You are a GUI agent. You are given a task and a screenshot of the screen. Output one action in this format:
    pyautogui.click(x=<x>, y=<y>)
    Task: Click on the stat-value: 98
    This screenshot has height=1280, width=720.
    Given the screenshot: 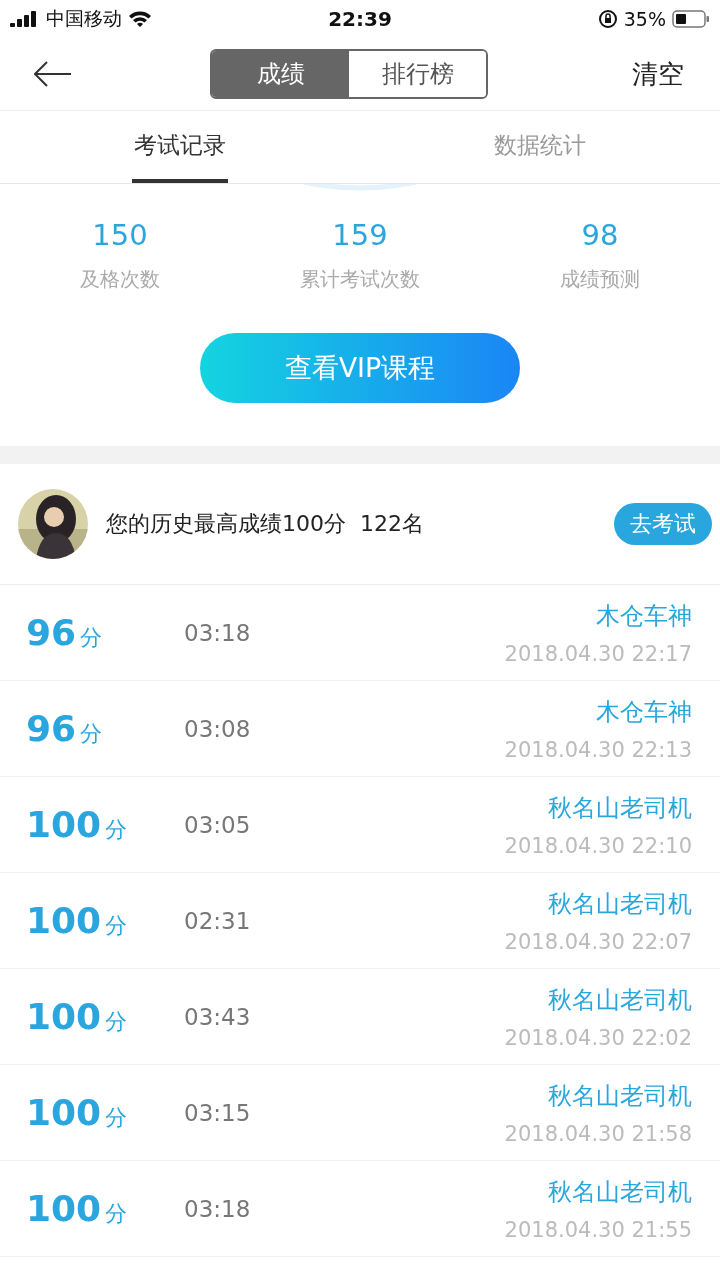 What is the action you would take?
    pyautogui.click(x=600, y=235)
    